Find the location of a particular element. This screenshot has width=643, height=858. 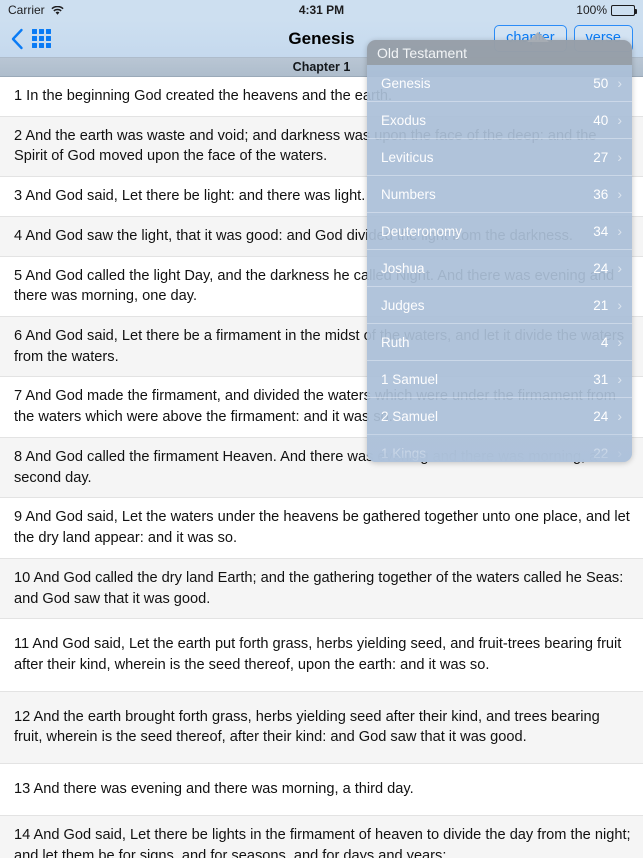

book-chapter-count: 36 is located at coordinates (601, 194).